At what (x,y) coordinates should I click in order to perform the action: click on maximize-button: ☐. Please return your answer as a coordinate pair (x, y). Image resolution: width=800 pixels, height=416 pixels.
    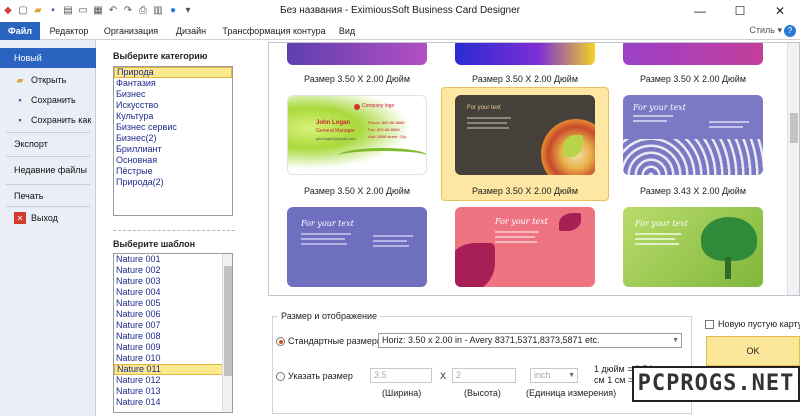
    Looking at the image, I should click on (740, 11).